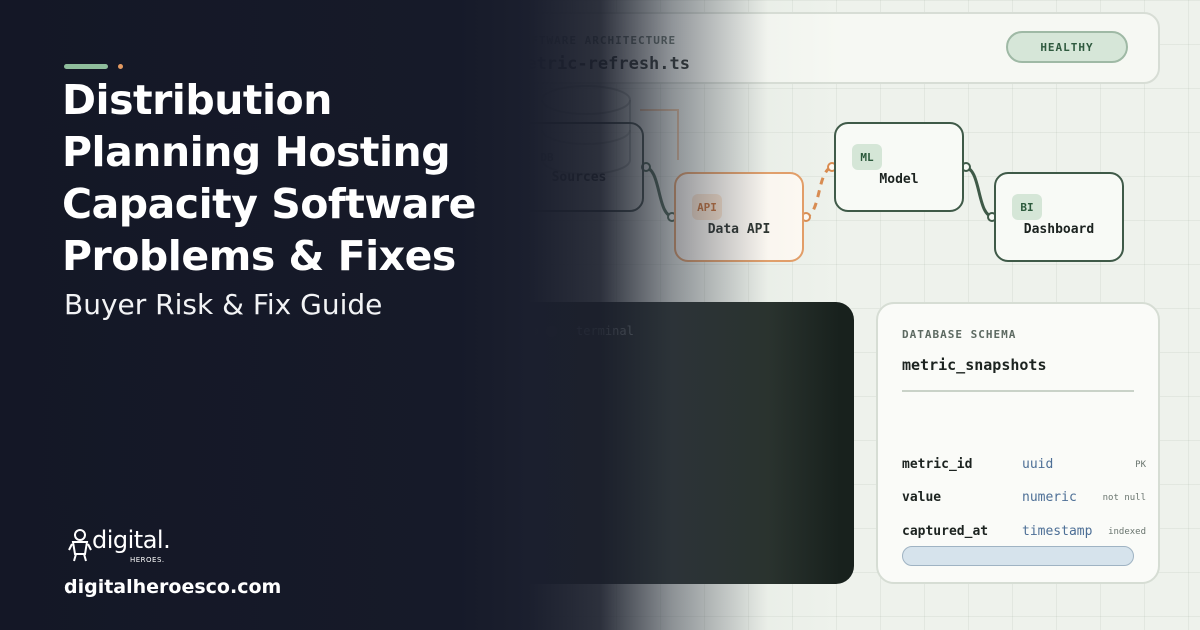 This screenshot has height=630, width=1200. I want to click on divider, so click(1018, 391).